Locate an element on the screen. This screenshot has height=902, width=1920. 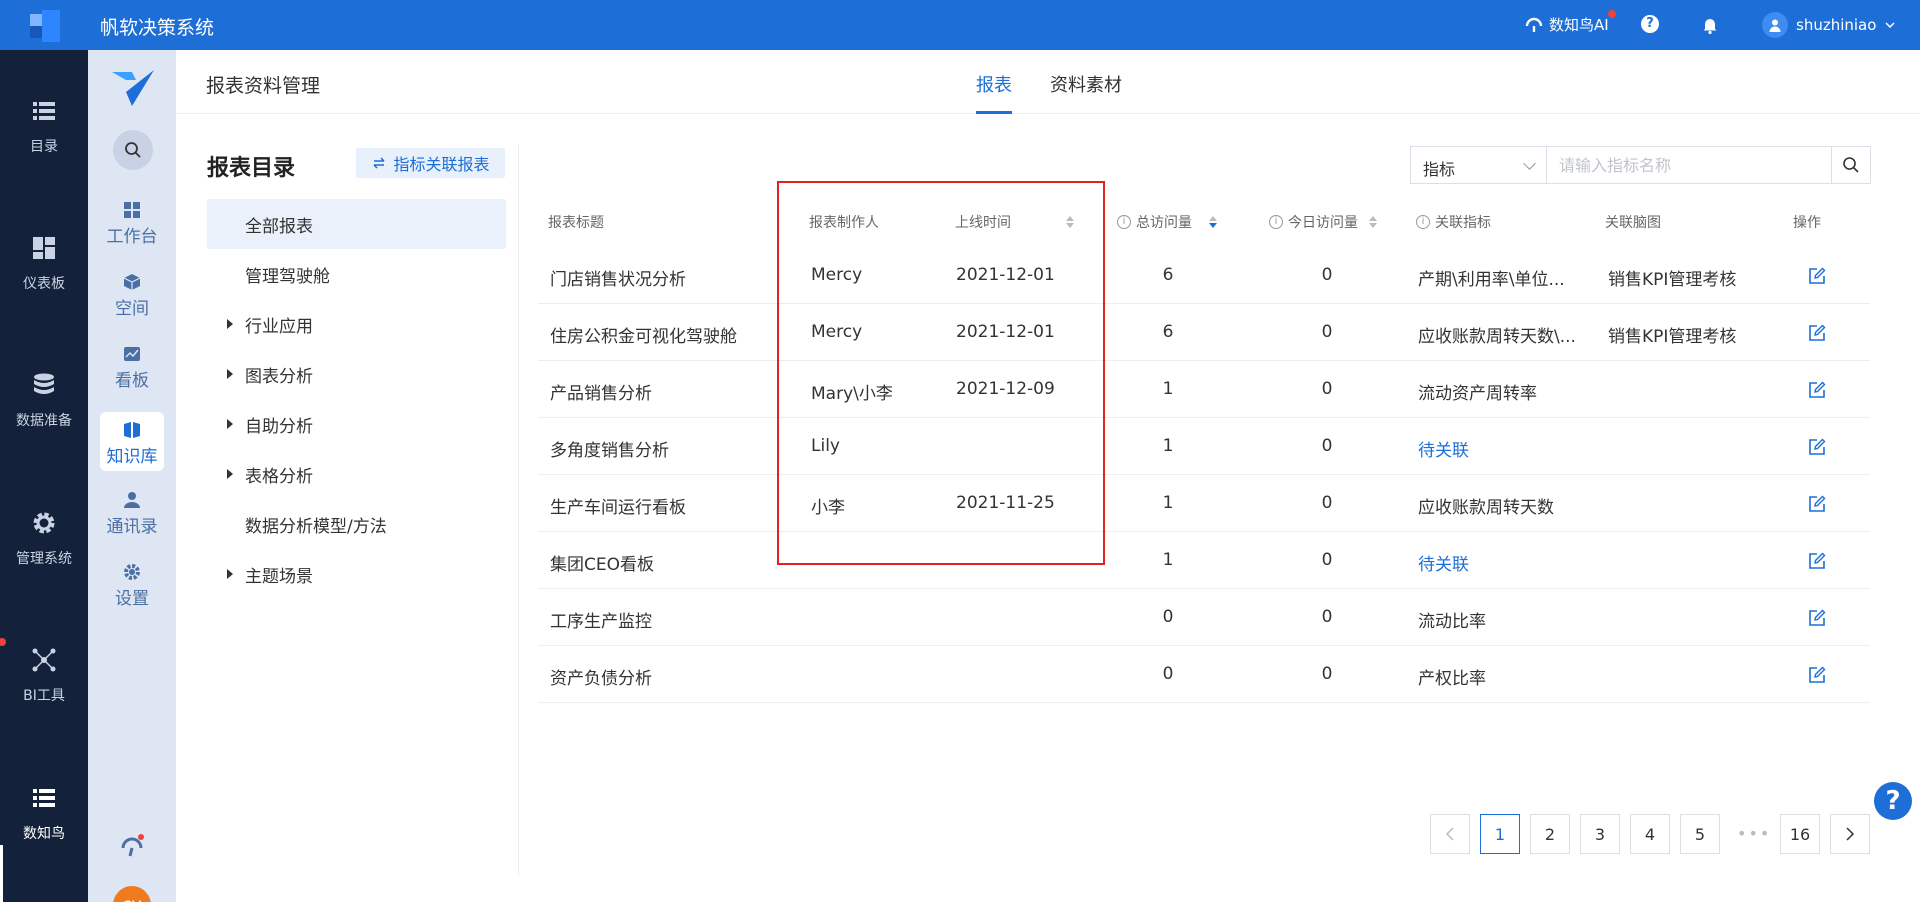
nav-search-button is located at coordinates (133, 150).